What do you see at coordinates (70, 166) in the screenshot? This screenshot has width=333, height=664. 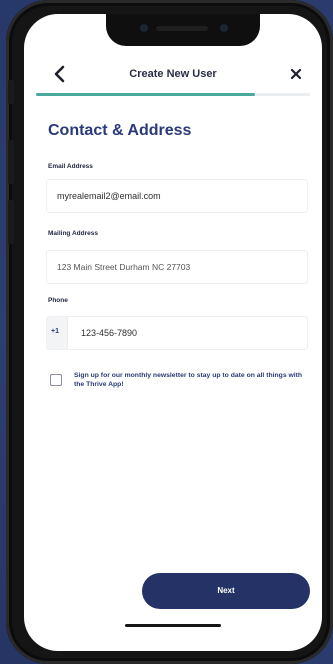 I see `email-label: Email Address` at bounding box center [70, 166].